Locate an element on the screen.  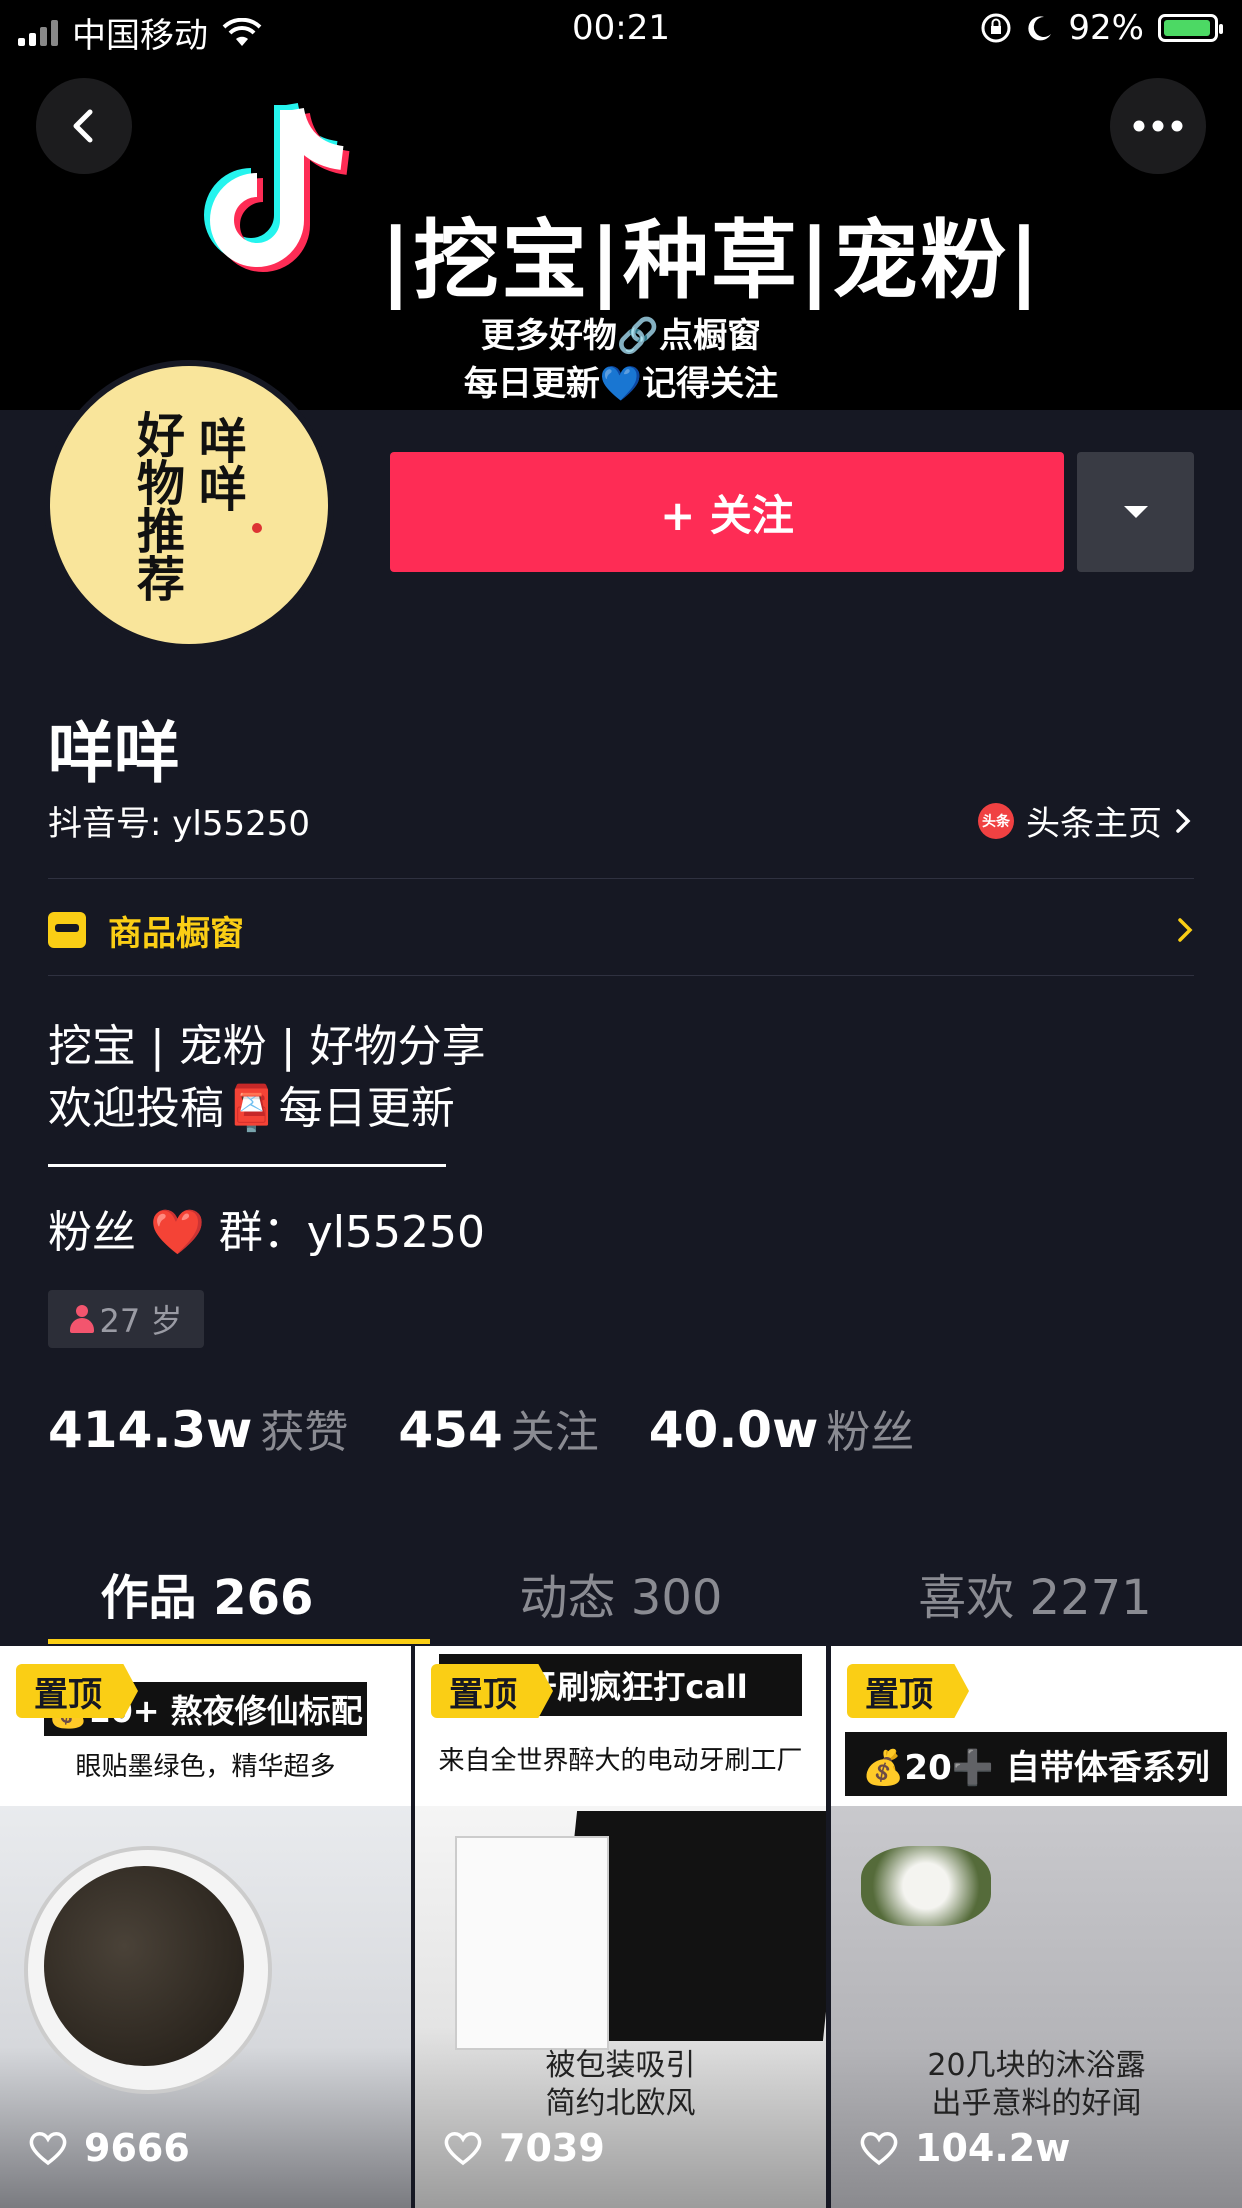
stat-number: 454 is located at coordinates (450, 1430).